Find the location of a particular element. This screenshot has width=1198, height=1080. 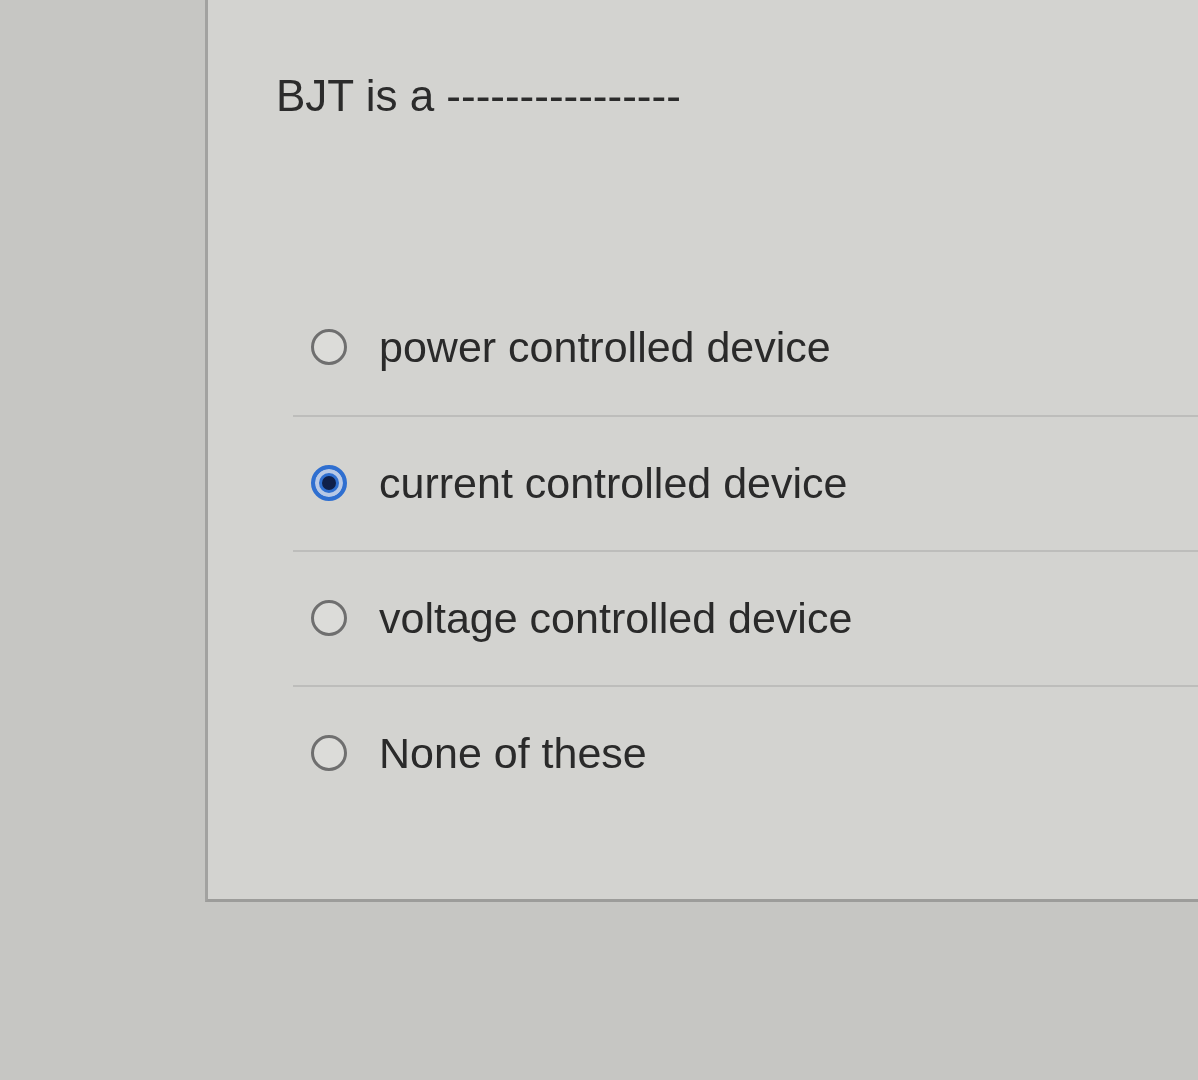

option-label: None of these is located at coordinates (513, 753).